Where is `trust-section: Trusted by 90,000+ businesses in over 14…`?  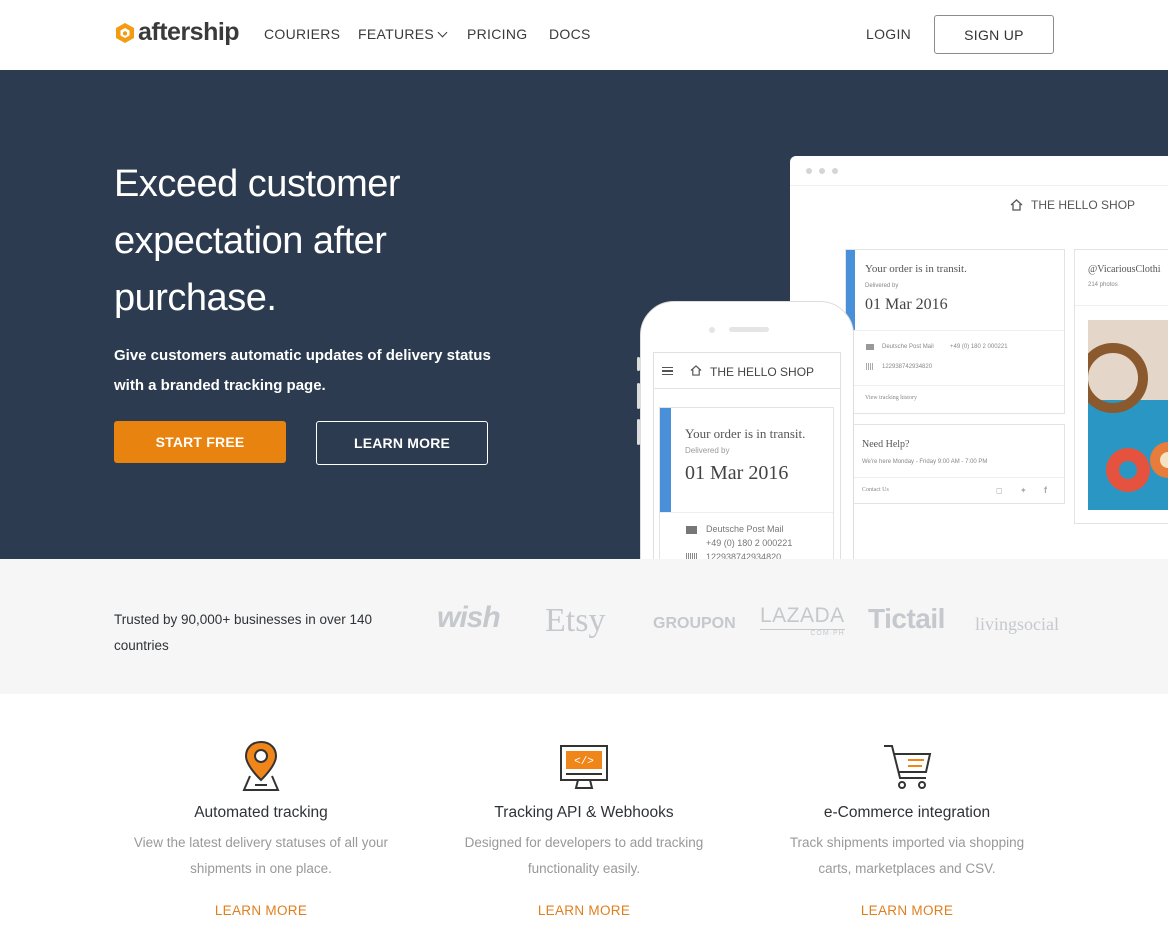 trust-section: Trusted by 90,000+ businesses in over 14… is located at coordinates (584, 626).